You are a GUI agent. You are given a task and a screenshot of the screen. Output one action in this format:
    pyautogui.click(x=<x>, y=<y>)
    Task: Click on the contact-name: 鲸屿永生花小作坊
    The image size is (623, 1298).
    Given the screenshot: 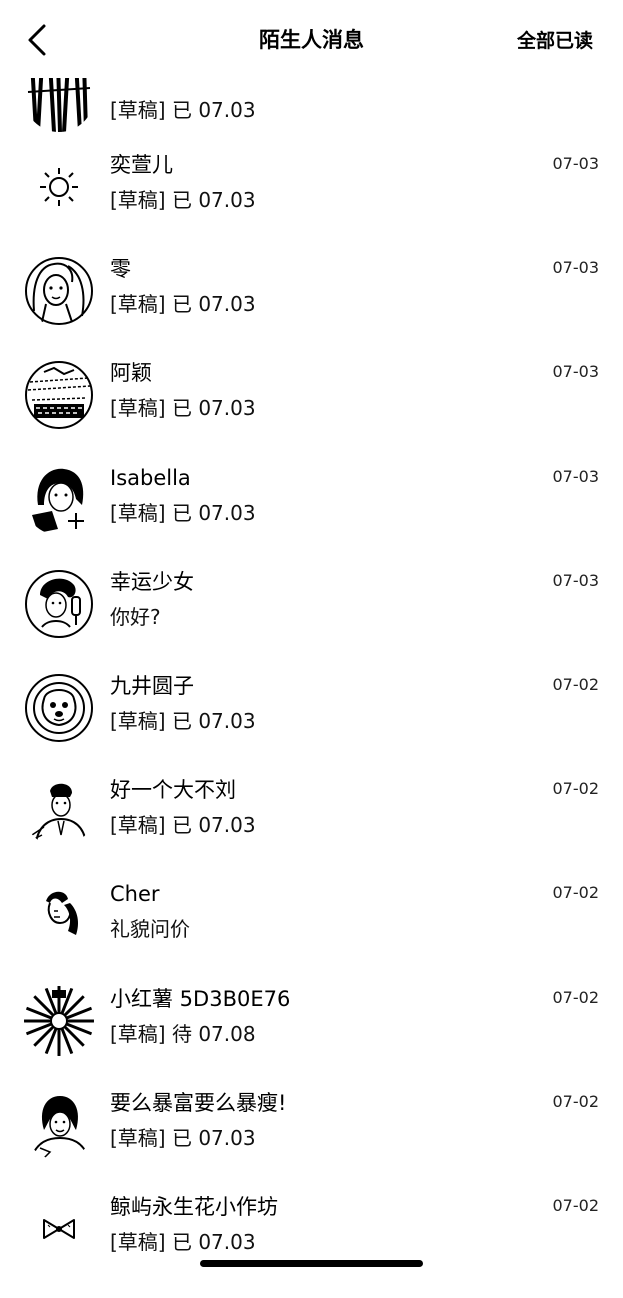 What is the action you would take?
    pyautogui.click(x=194, y=1207)
    